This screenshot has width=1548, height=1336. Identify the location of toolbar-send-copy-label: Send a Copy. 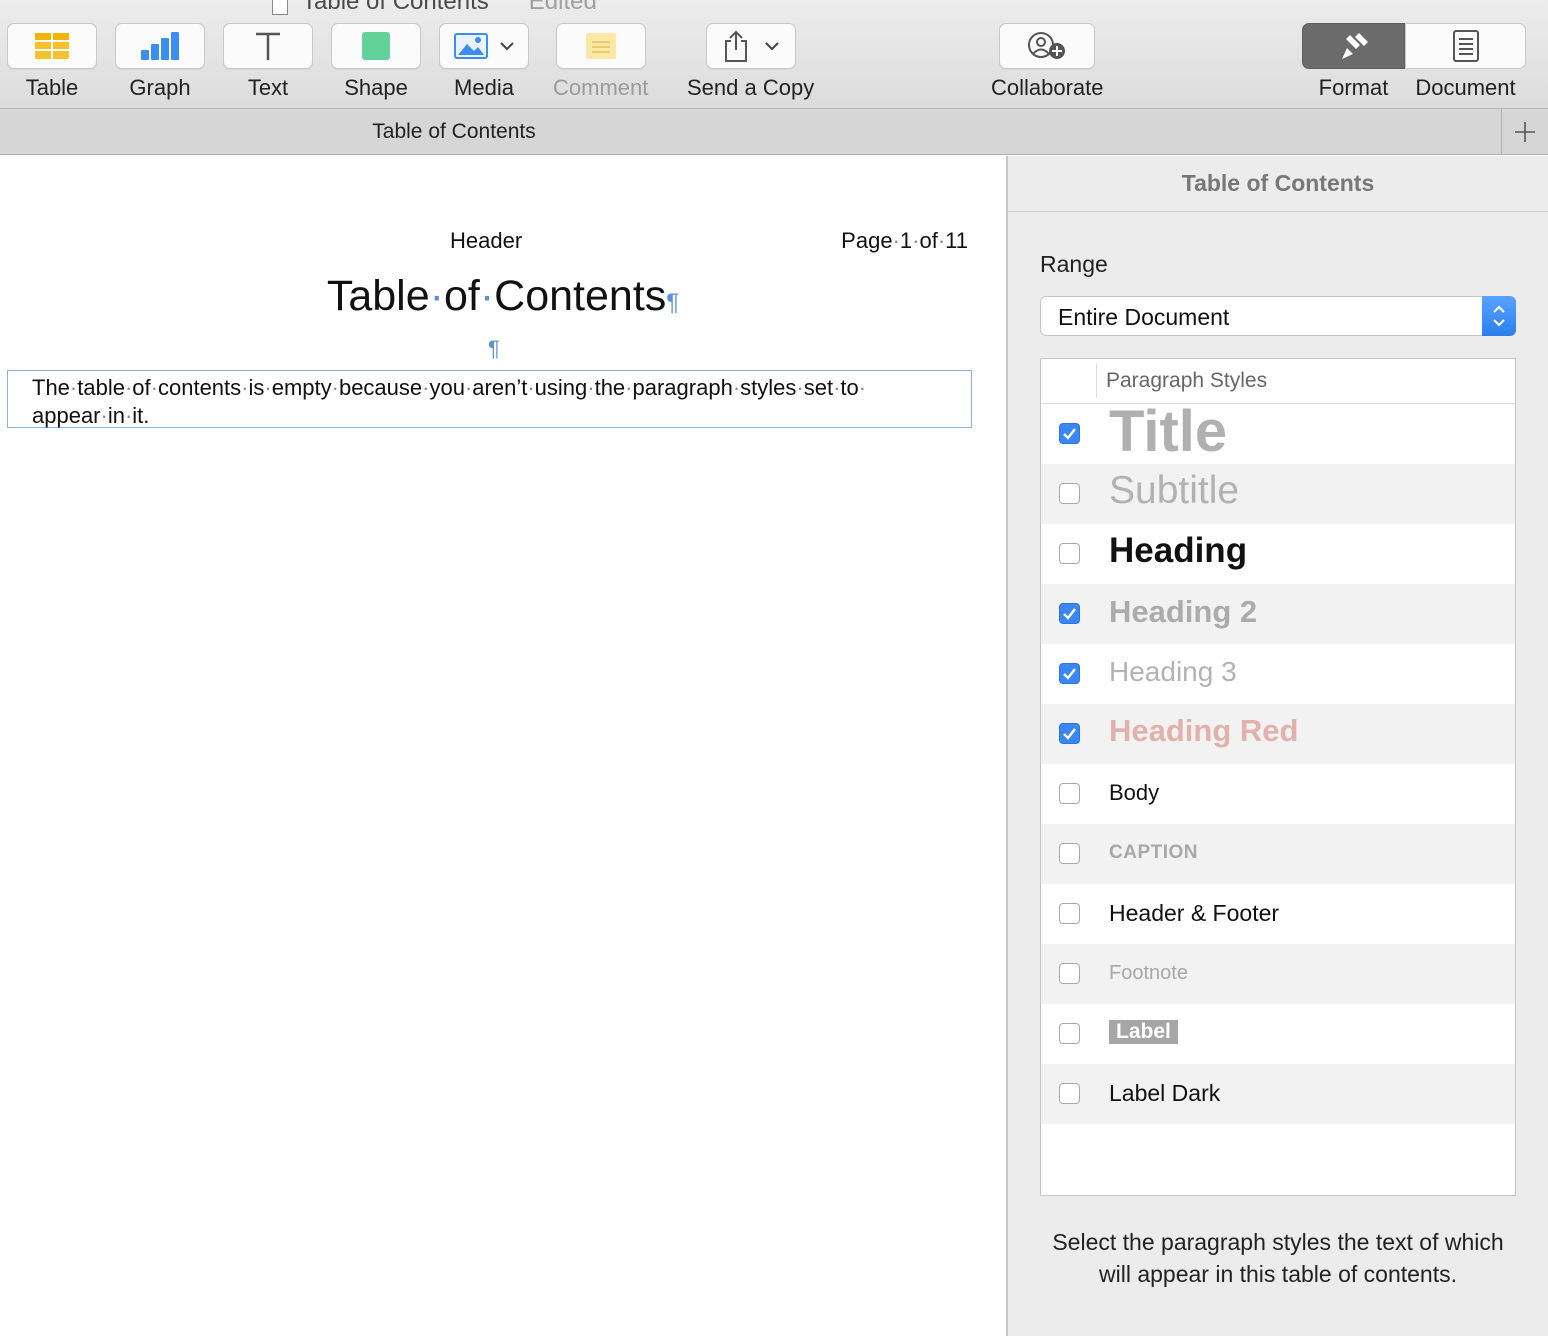
(751, 87).